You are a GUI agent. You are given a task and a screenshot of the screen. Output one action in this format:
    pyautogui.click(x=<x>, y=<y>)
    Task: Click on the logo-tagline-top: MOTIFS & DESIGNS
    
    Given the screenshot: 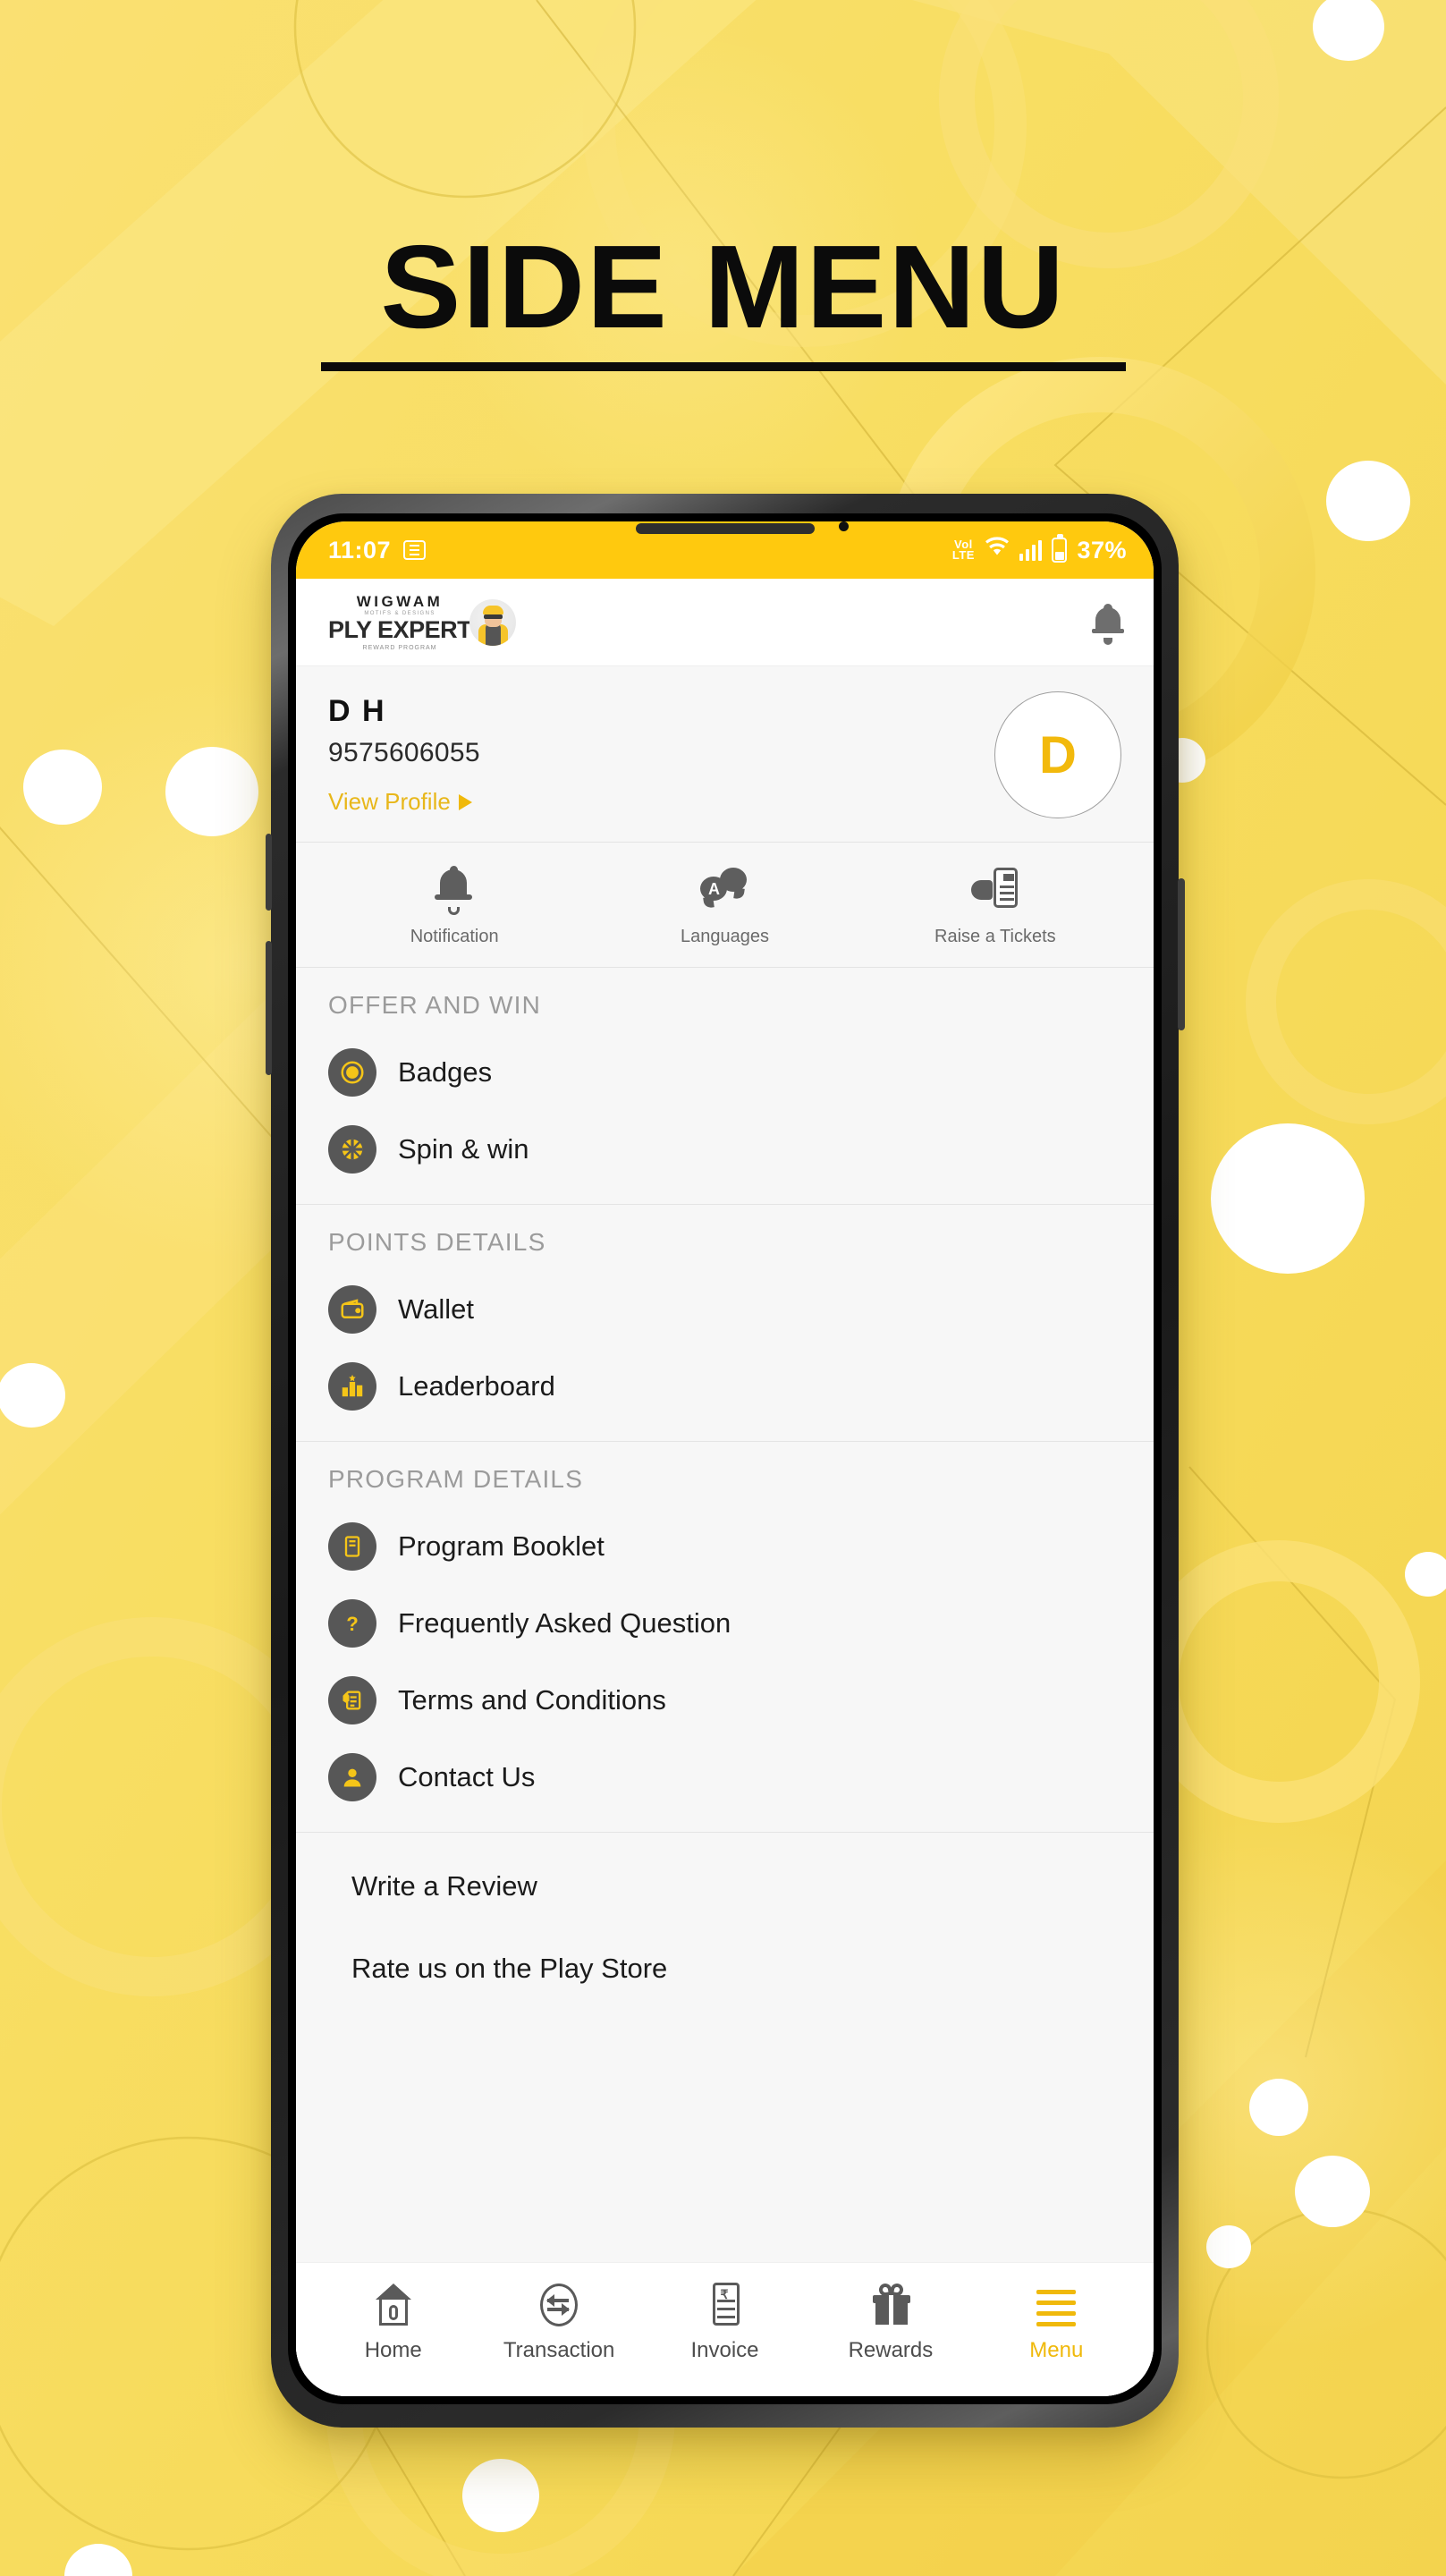 What is the action you would take?
    pyautogui.click(x=400, y=613)
    